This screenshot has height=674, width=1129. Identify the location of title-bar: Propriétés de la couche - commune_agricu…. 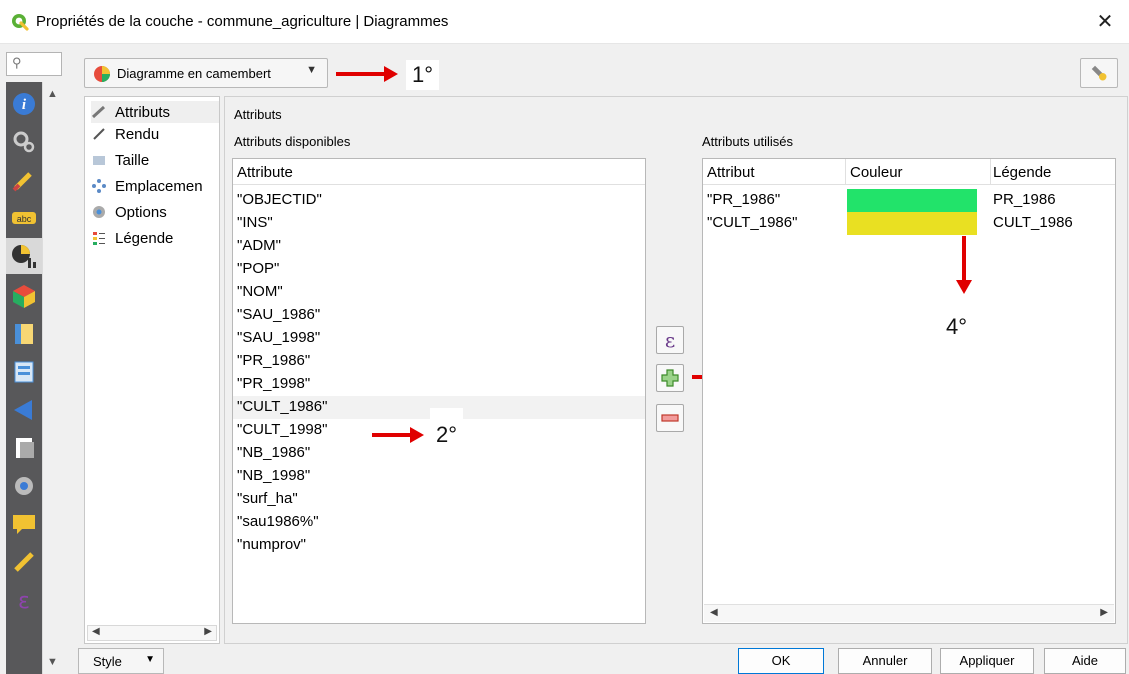
(564, 22).